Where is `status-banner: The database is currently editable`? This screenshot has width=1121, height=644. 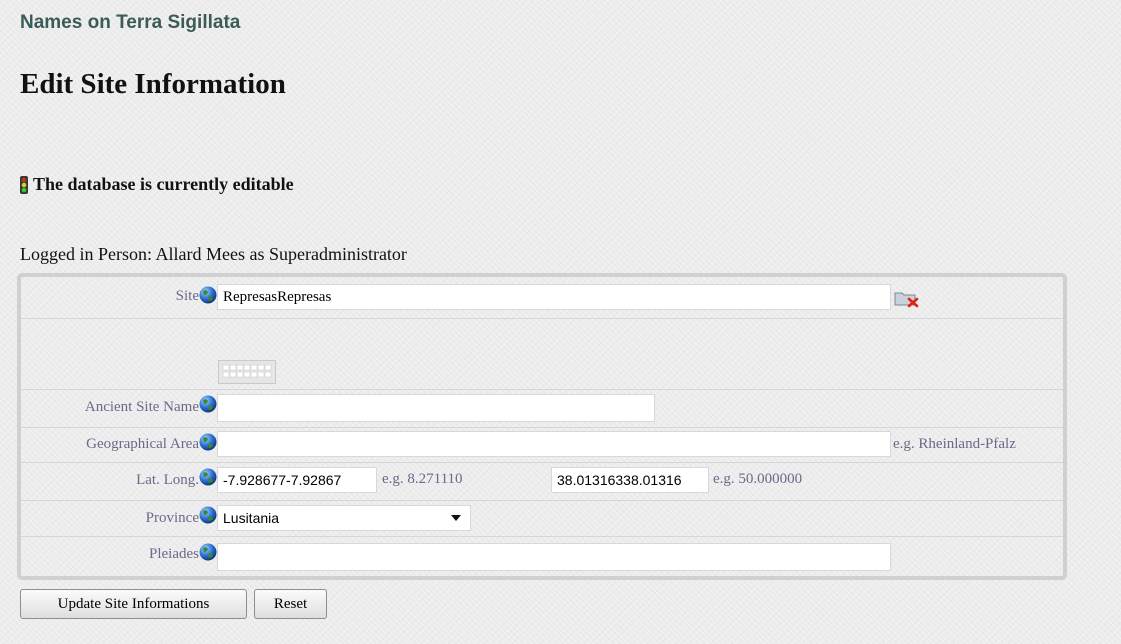
status-banner: The database is currently editable is located at coordinates (156, 184).